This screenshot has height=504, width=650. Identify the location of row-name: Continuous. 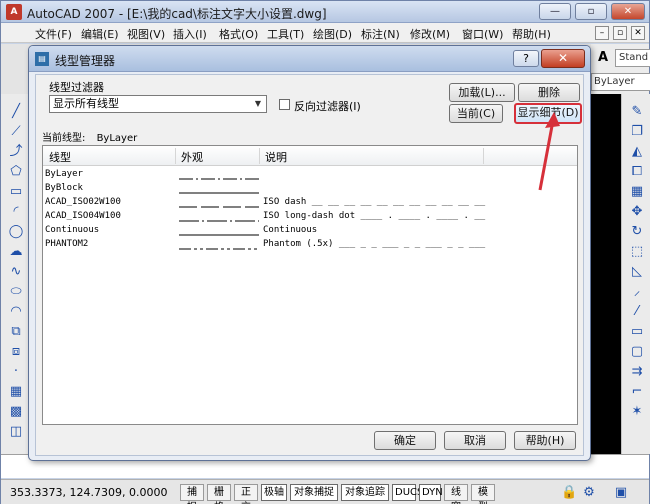
(72, 230).